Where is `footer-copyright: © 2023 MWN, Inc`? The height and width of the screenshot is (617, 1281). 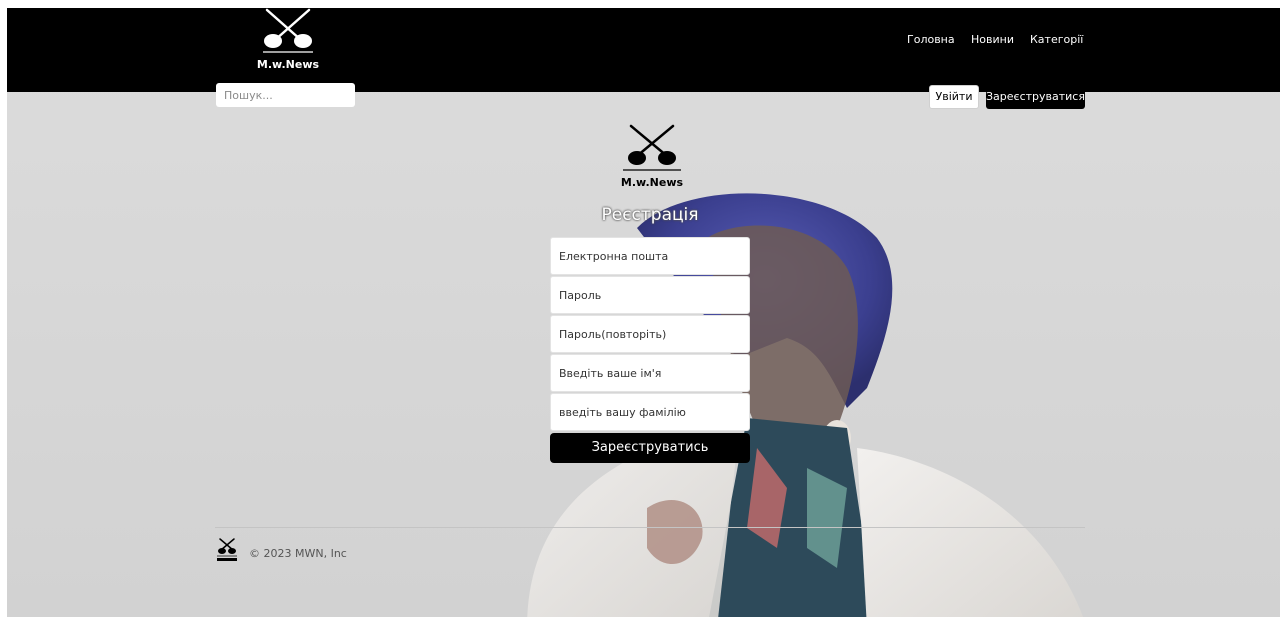
footer-copyright: © 2023 MWN, Inc is located at coordinates (298, 553).